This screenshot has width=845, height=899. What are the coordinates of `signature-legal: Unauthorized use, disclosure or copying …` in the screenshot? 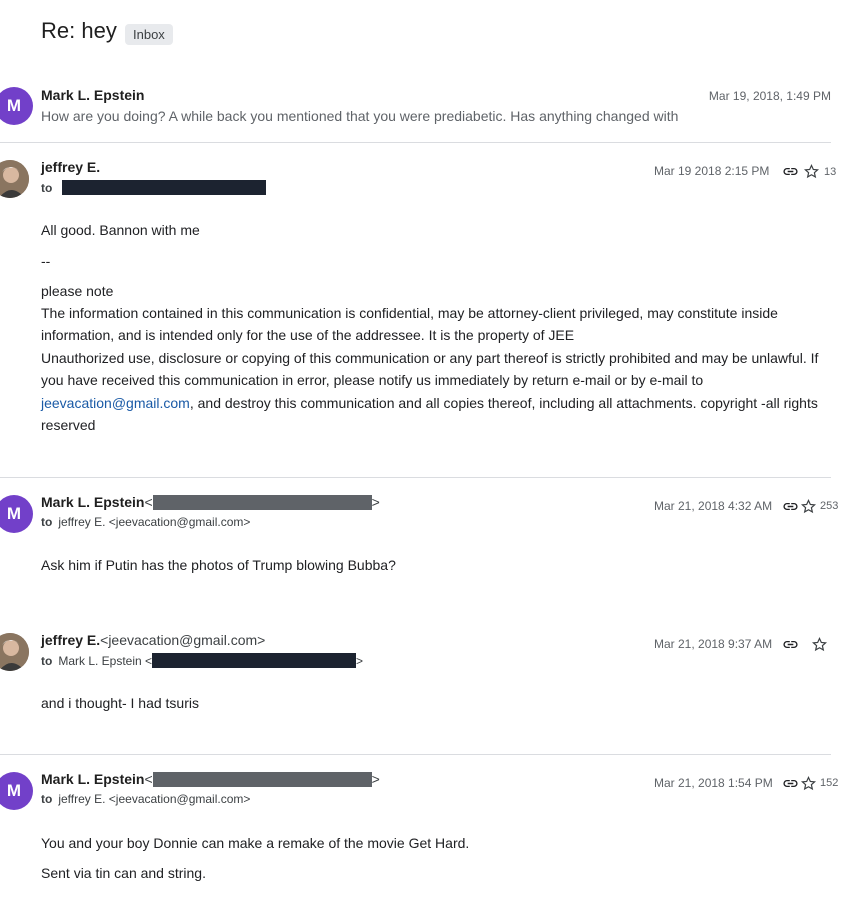 It's located at (436, 391).